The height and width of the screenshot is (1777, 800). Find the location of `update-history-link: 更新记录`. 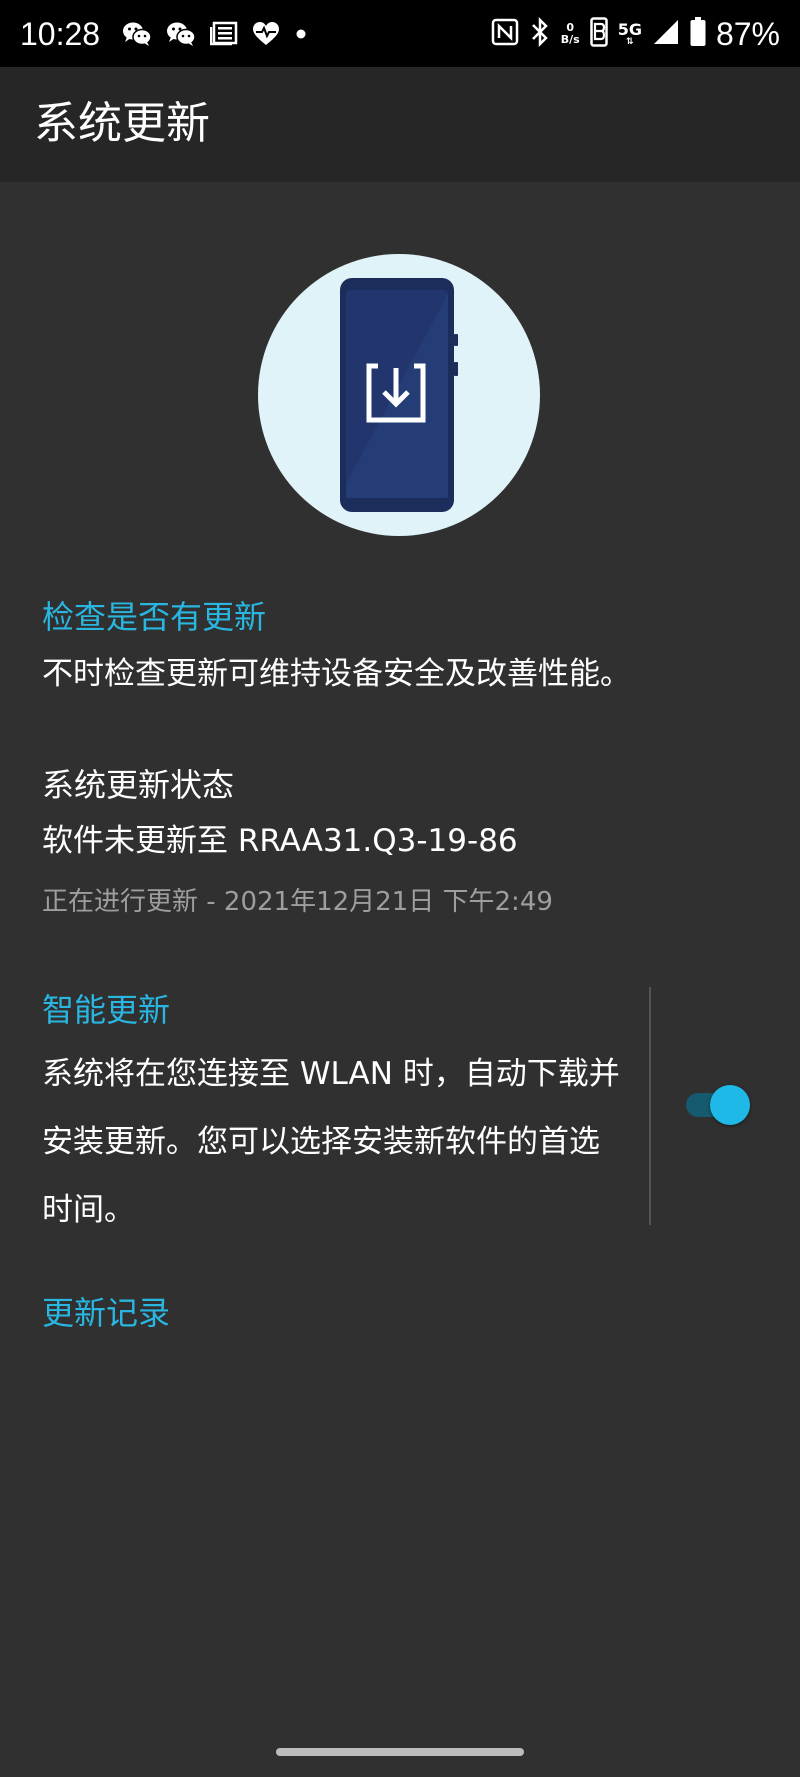

update-history-link: 更新记录 is located at coordinates (106, 1313).